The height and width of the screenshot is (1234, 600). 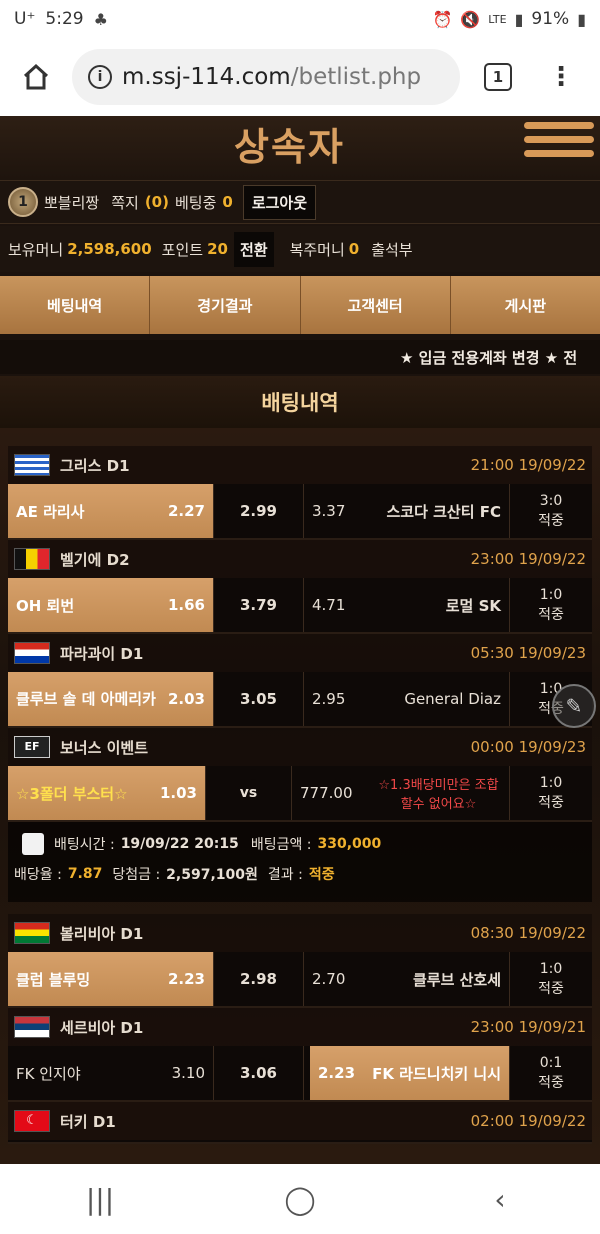 What do you see at coordinates (551, 1063) in the screenshot?
I see `score: 0:1` at bounding box center [551, 1063].